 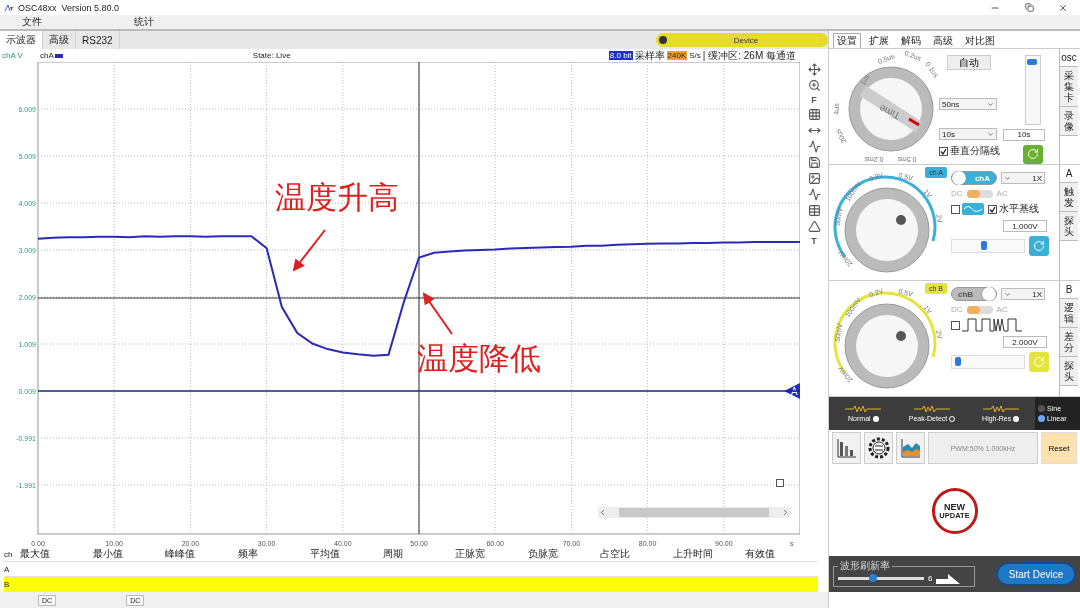 What do you see at coordinates (543, 554) in the screenshot?
I see `column-header: 负脉宽` at bounding box center [543, 554].